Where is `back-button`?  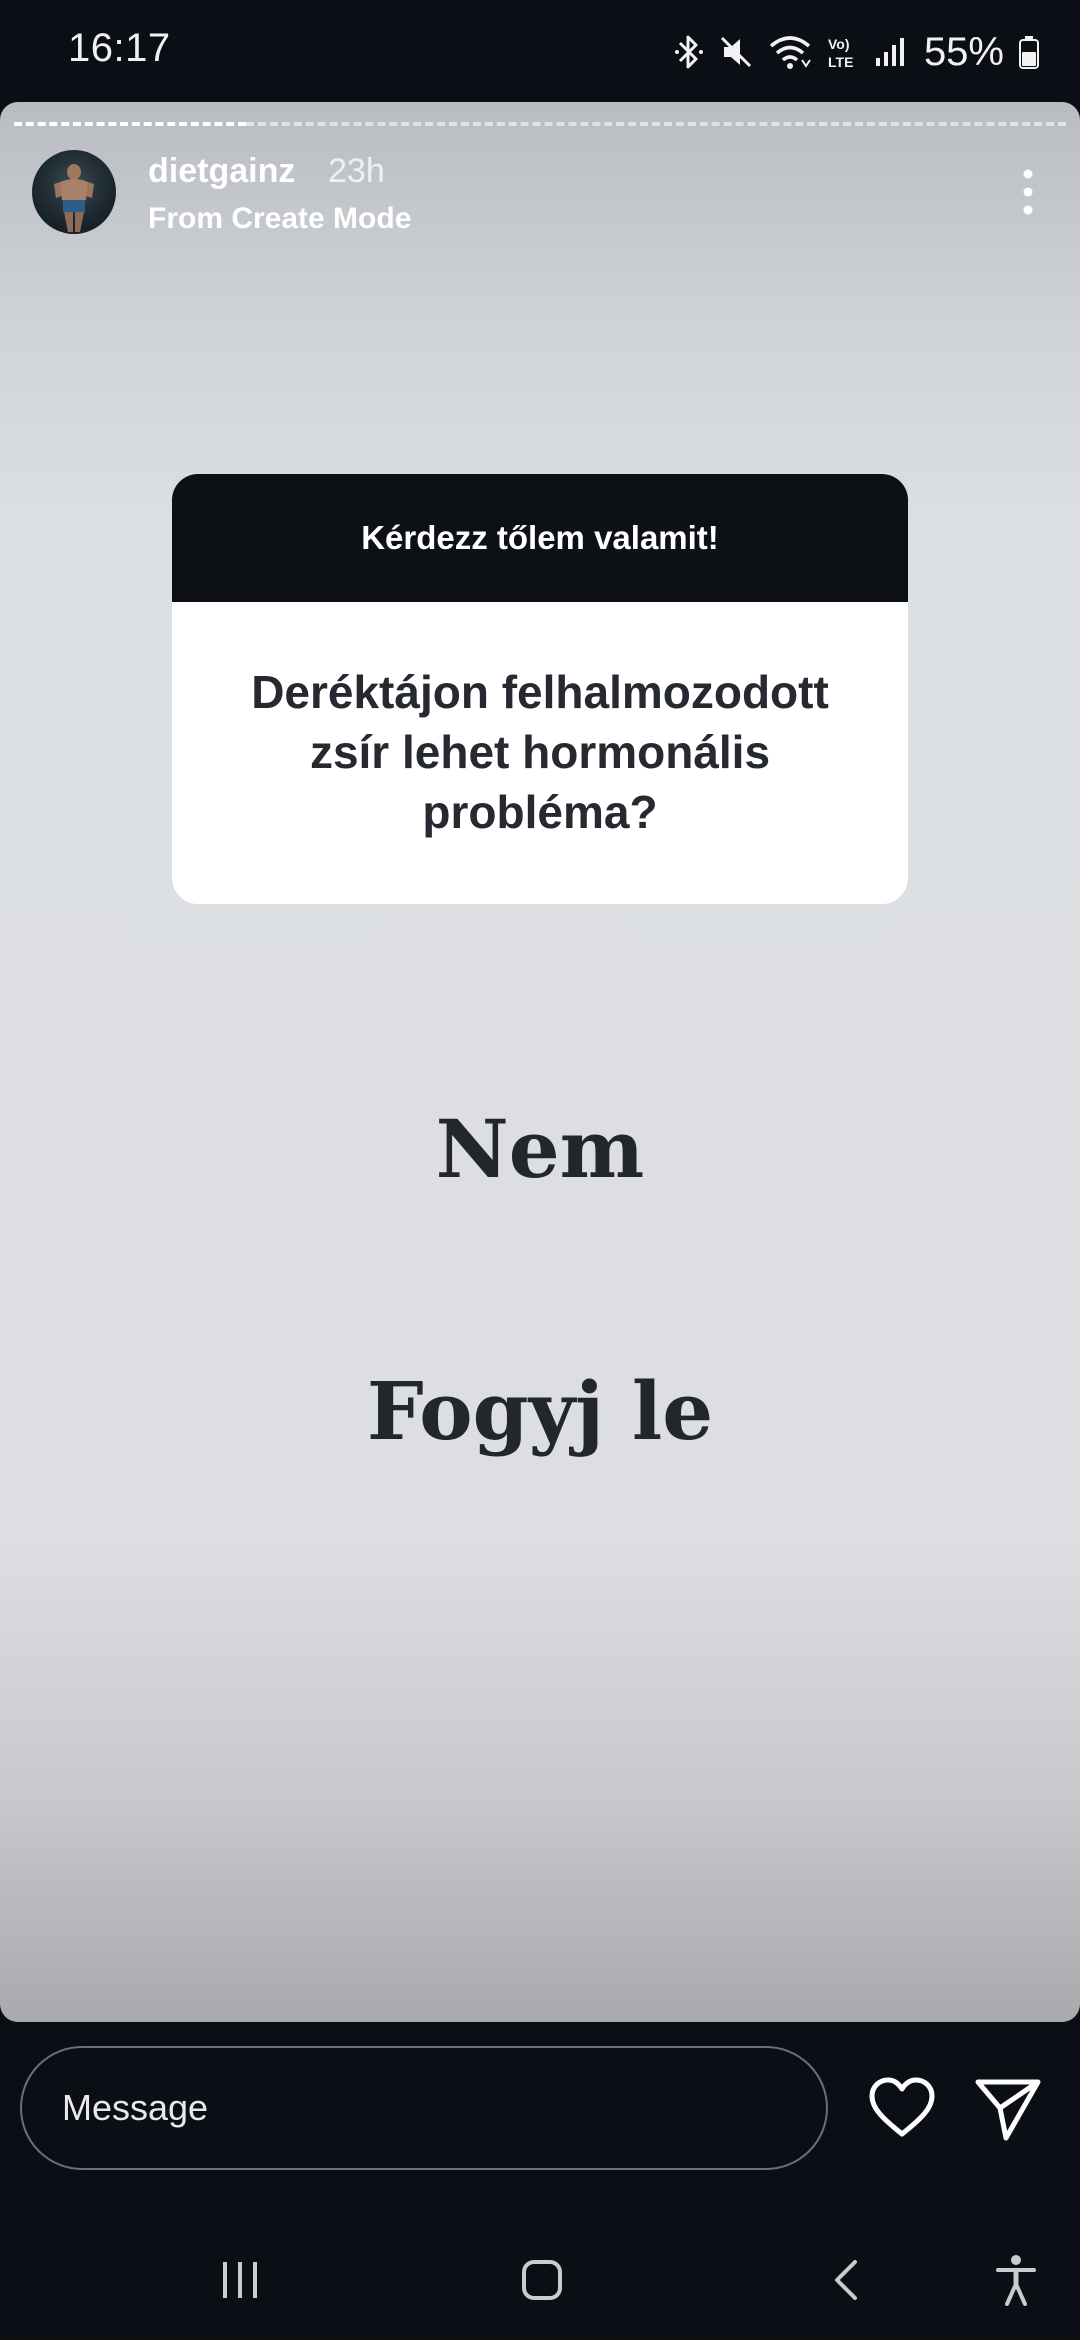 back-button is located at coordinates (846, 2280).